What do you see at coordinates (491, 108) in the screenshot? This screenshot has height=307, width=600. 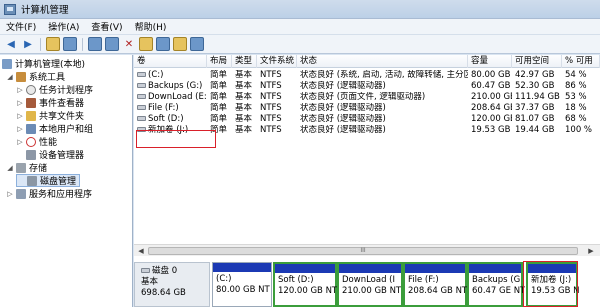 I see `cell-capacity: 208.64 GB` at bounding box center [491, 108].